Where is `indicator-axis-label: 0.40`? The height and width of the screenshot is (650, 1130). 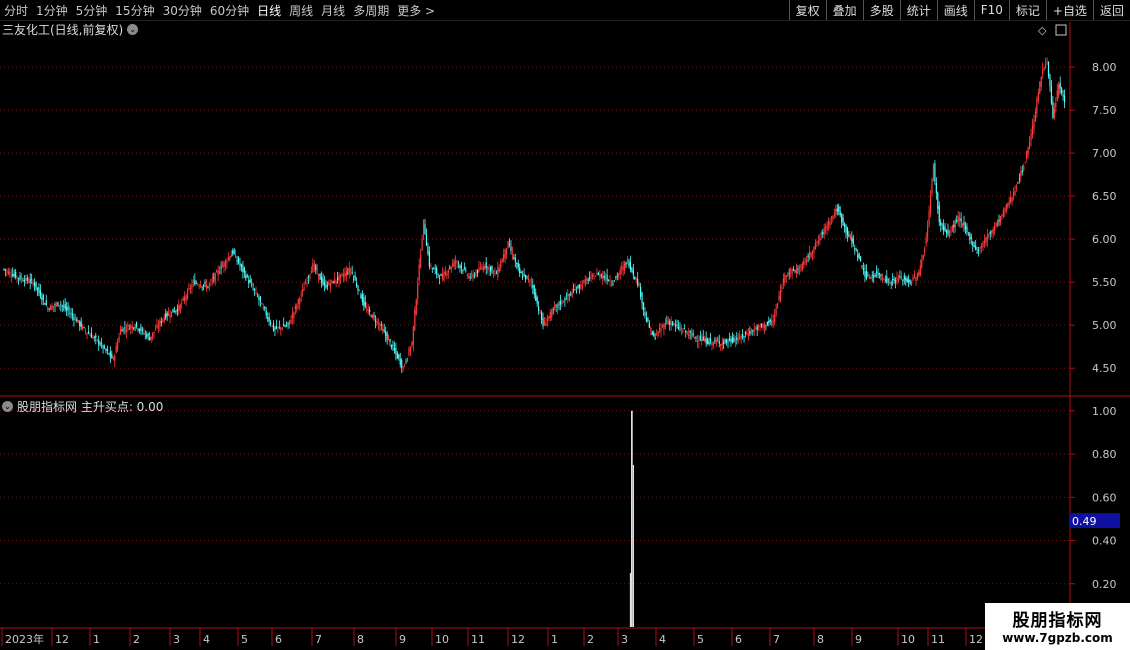
indicator-axis-label: 0.40 is located at coordinates (1104, 541).